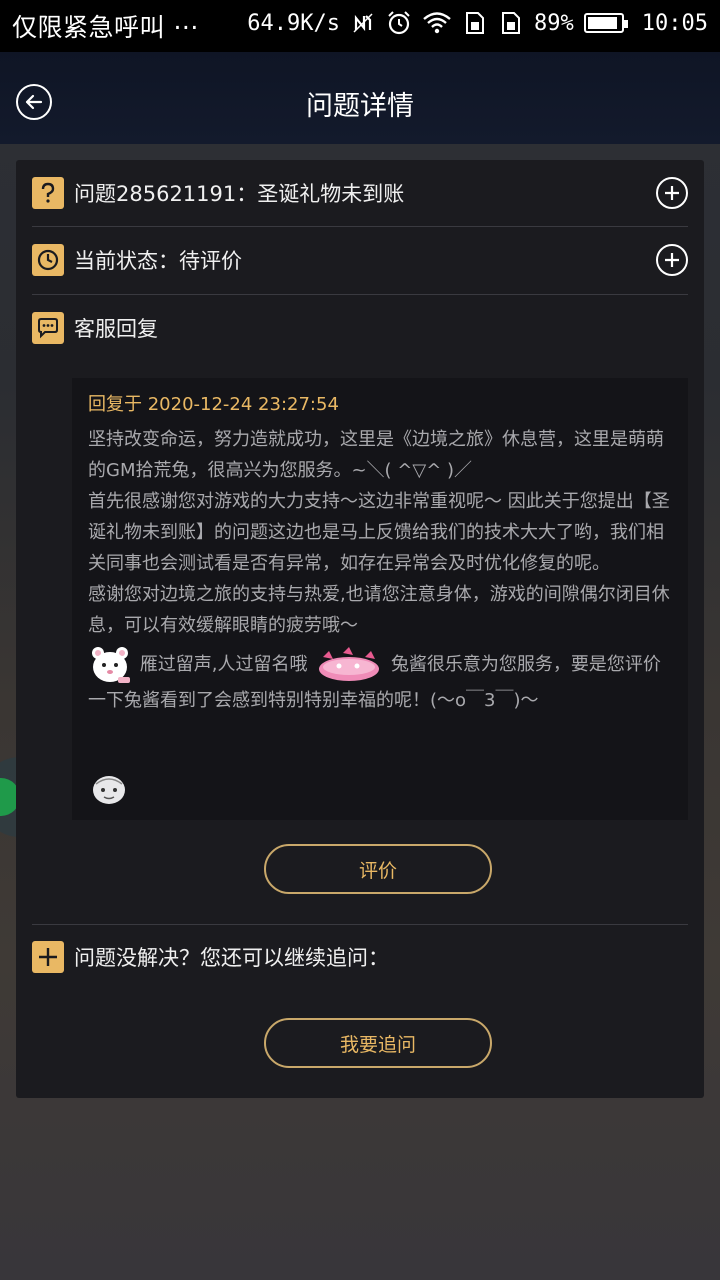 This screenshot has width=720, height=1280. What do you see at coordinates (378, 869) in the screenshot?
I see `rate-button: 评价` at bounding box center [378, 869].